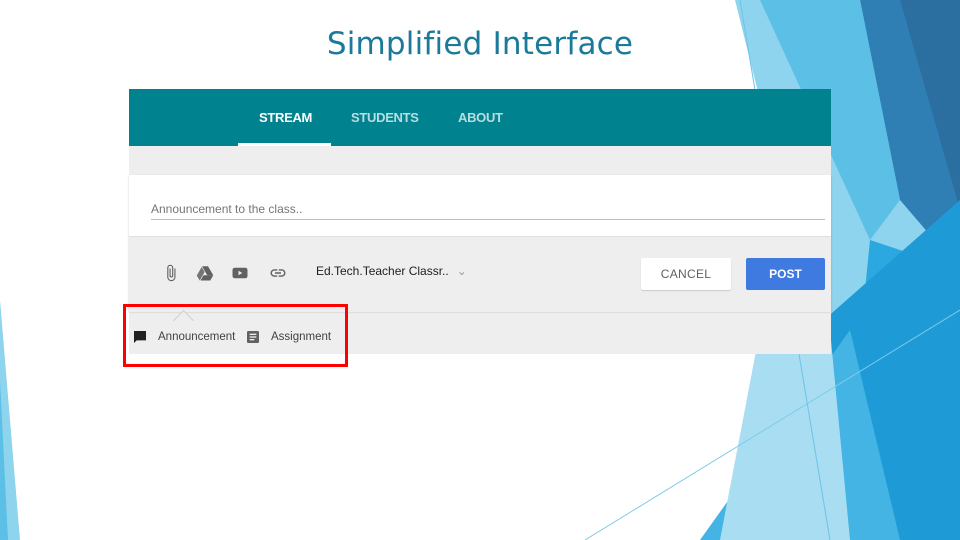  I want to click on youtube-icon, so click(240, 273).